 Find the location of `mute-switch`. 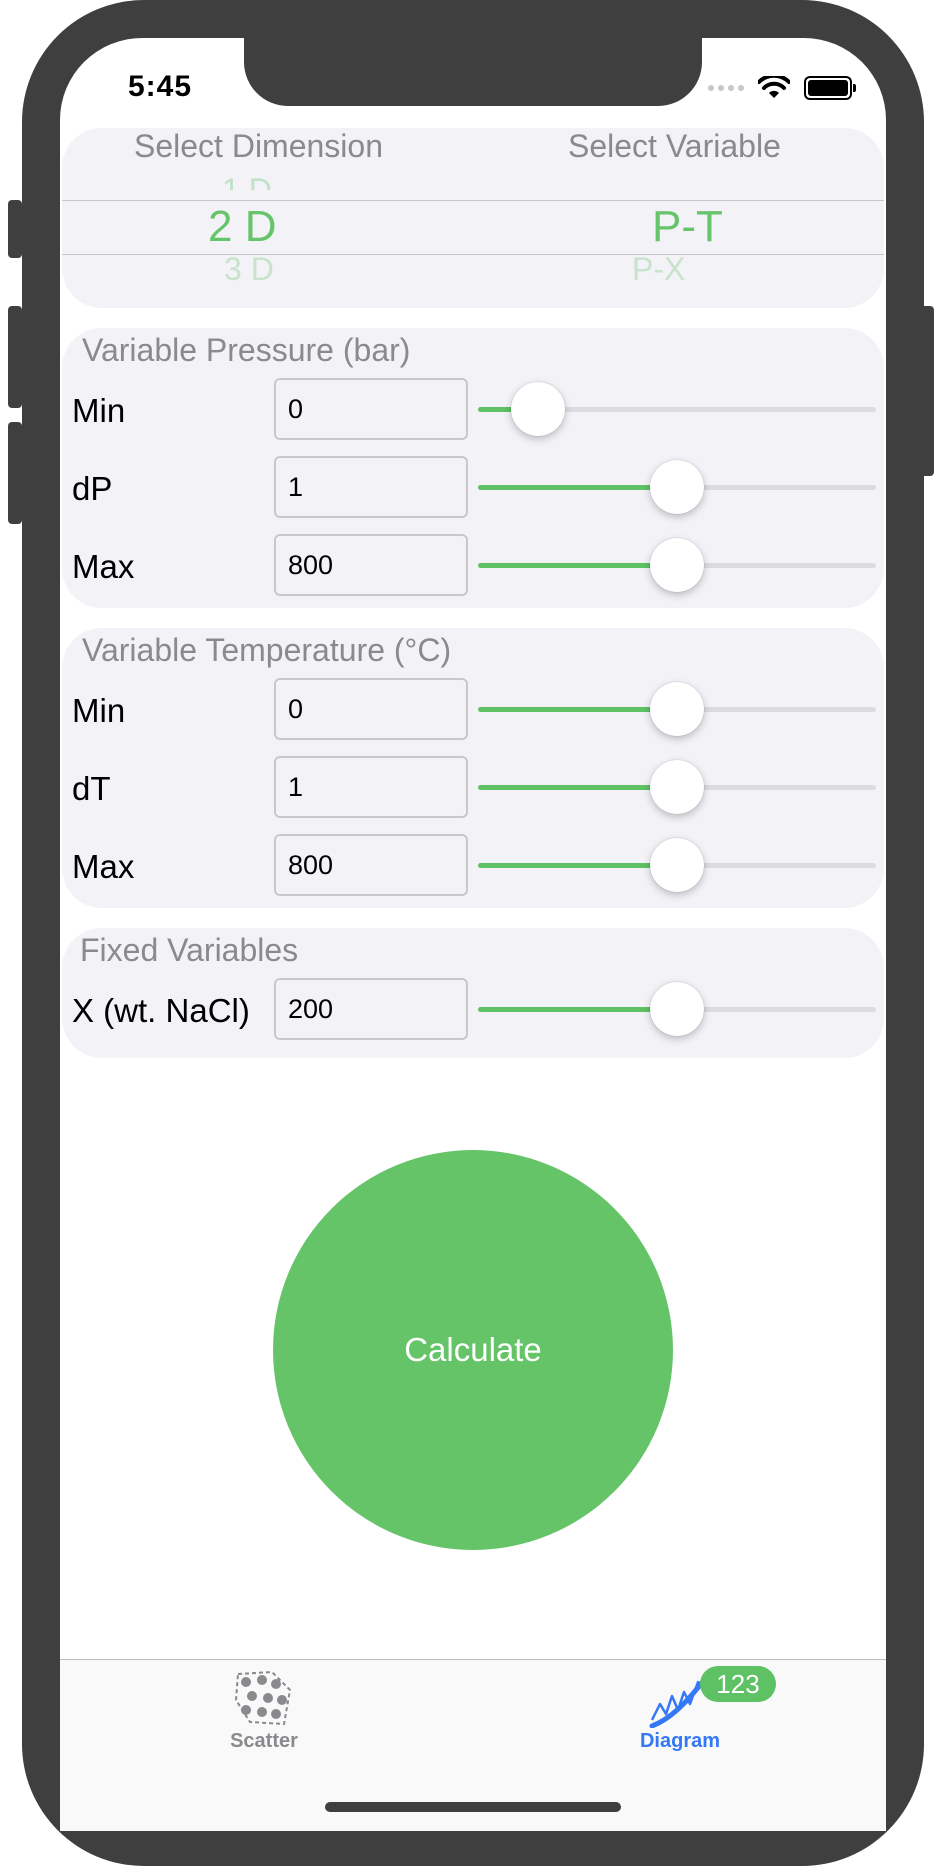

mute-switch is located at coordinates (15, 229).